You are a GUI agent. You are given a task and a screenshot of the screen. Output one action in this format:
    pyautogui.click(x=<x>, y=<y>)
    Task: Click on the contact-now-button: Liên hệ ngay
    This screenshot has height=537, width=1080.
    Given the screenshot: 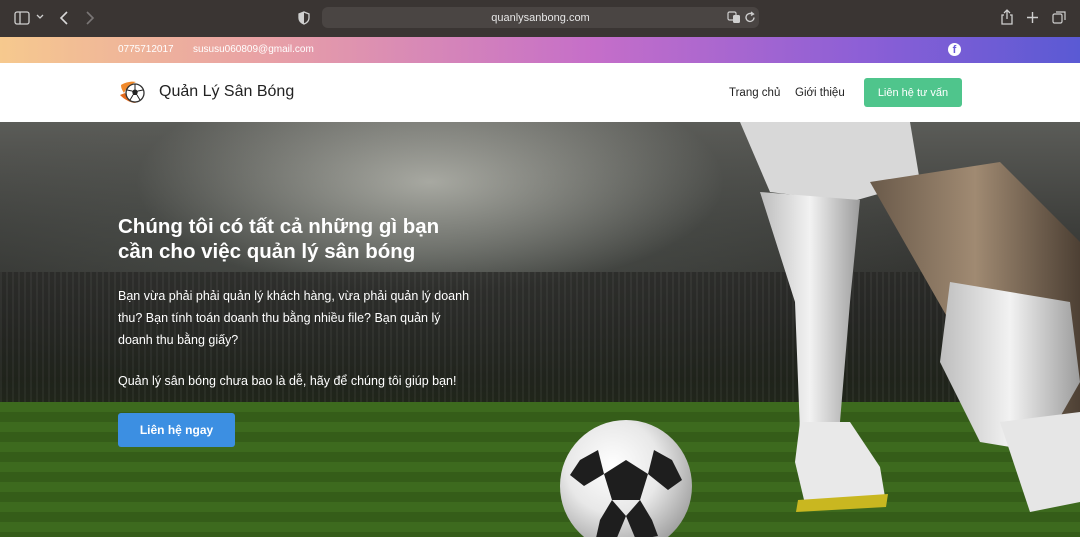 What is the action you would take?
    pyautogui.click(x=176, y=430)
    